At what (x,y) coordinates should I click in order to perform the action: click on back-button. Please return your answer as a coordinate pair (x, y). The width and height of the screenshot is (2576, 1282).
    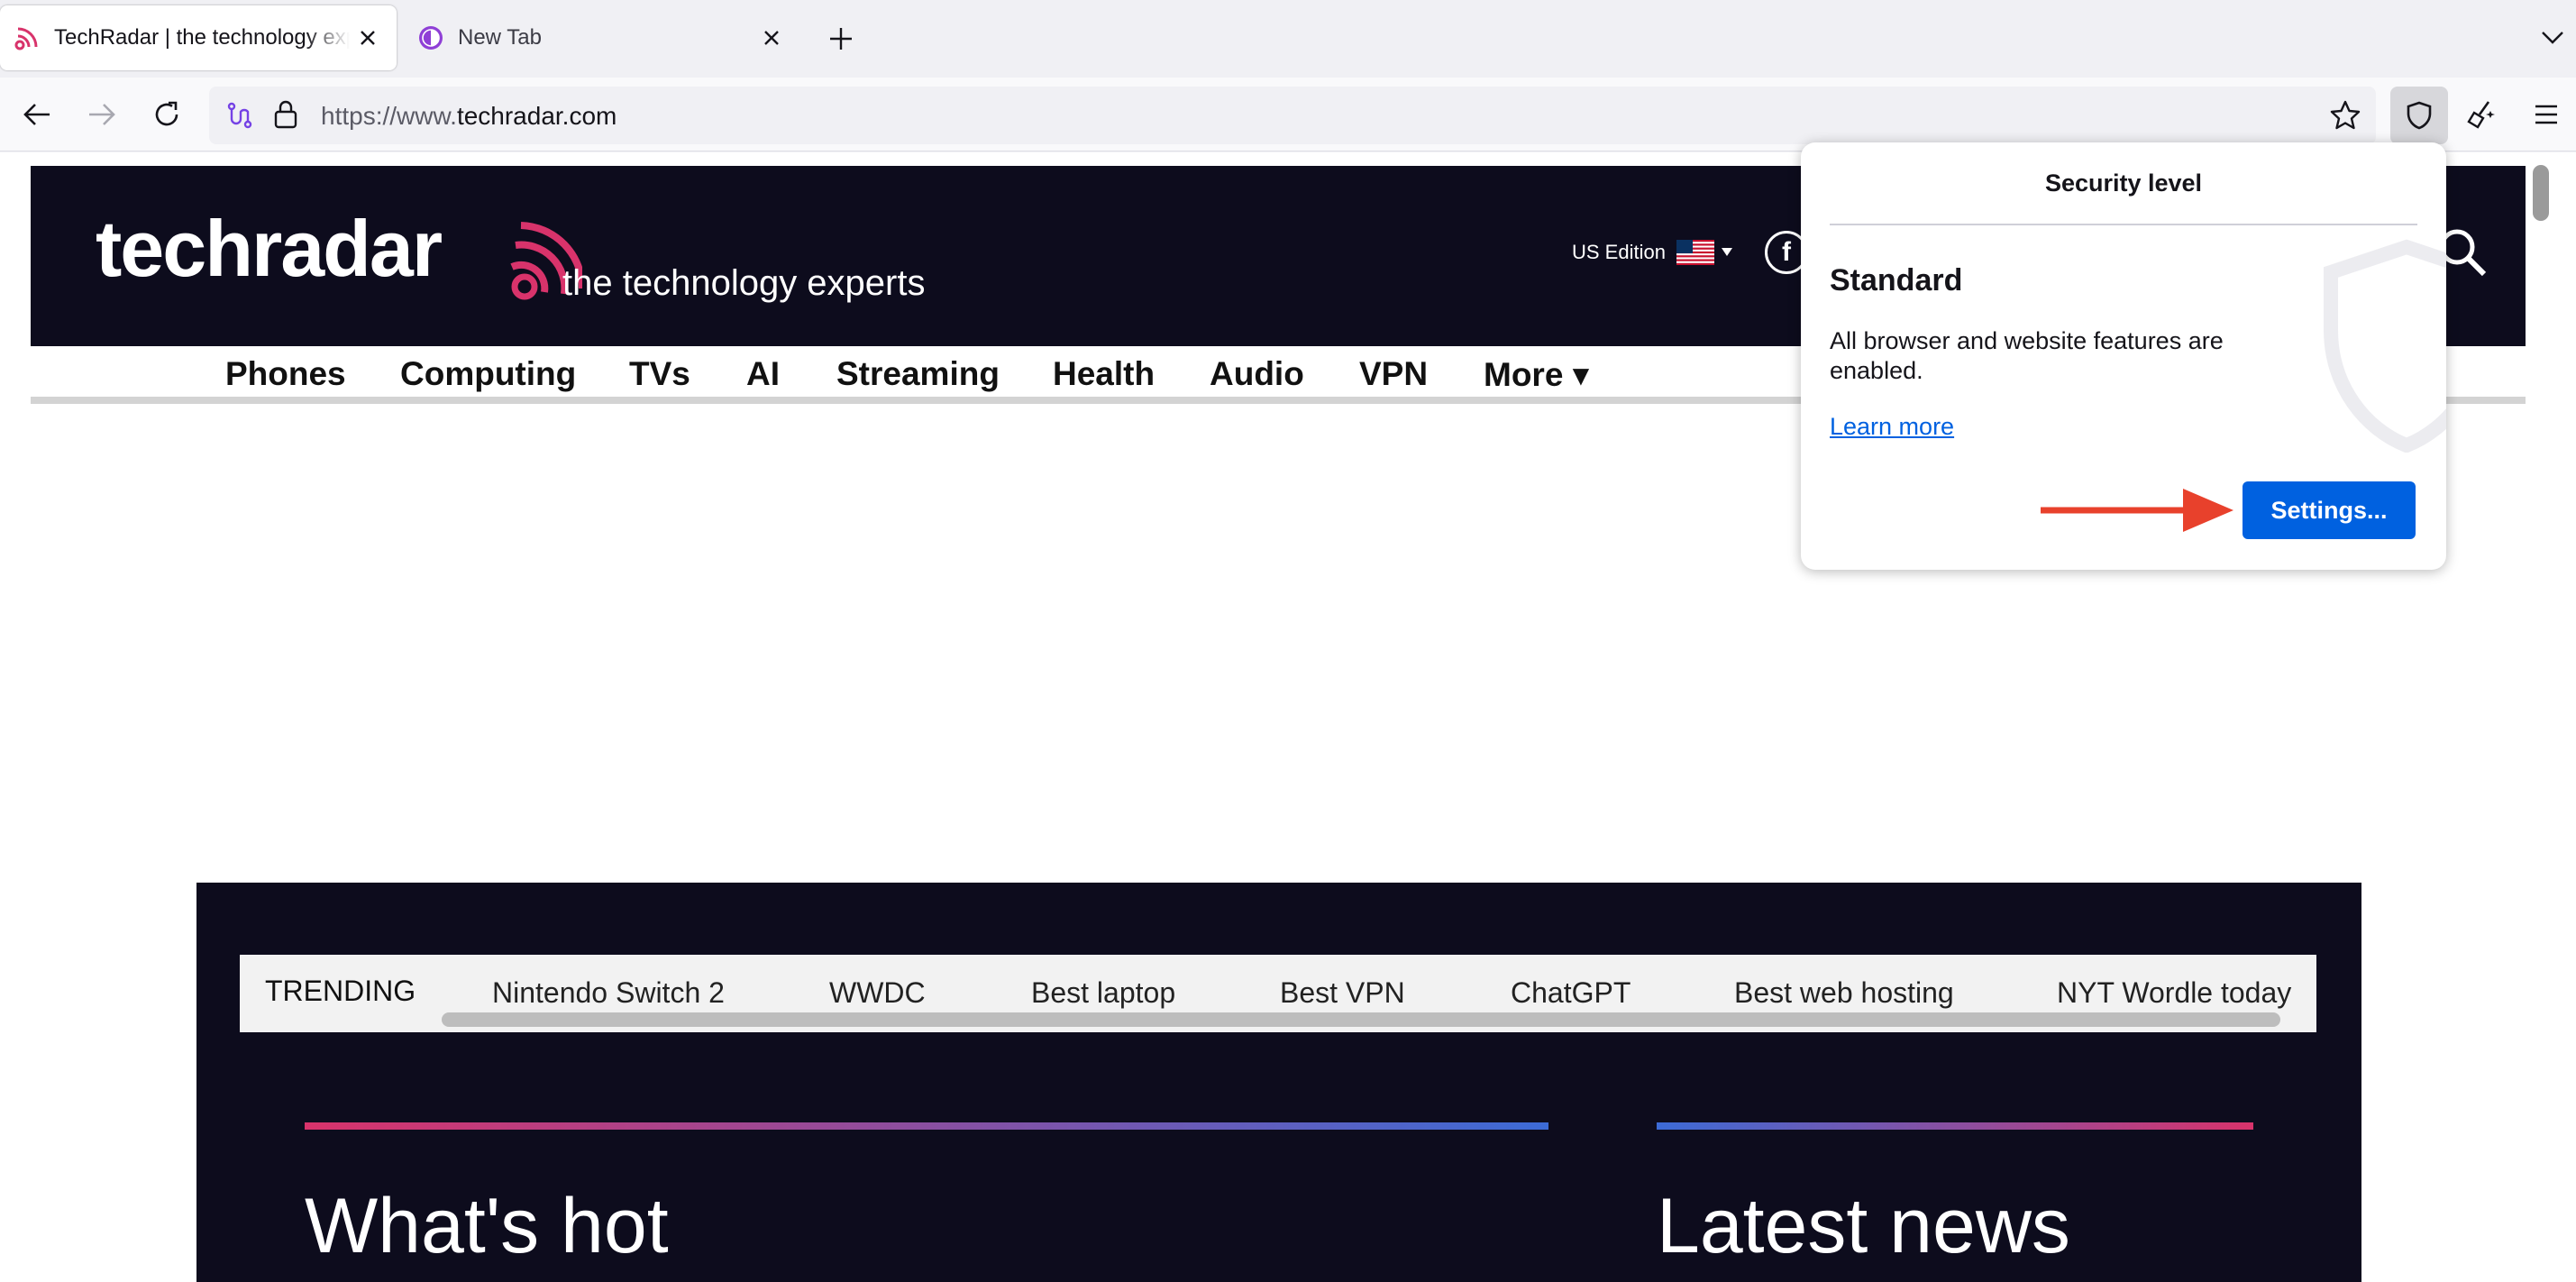
    Looking at the image, I should click on (36, 114).